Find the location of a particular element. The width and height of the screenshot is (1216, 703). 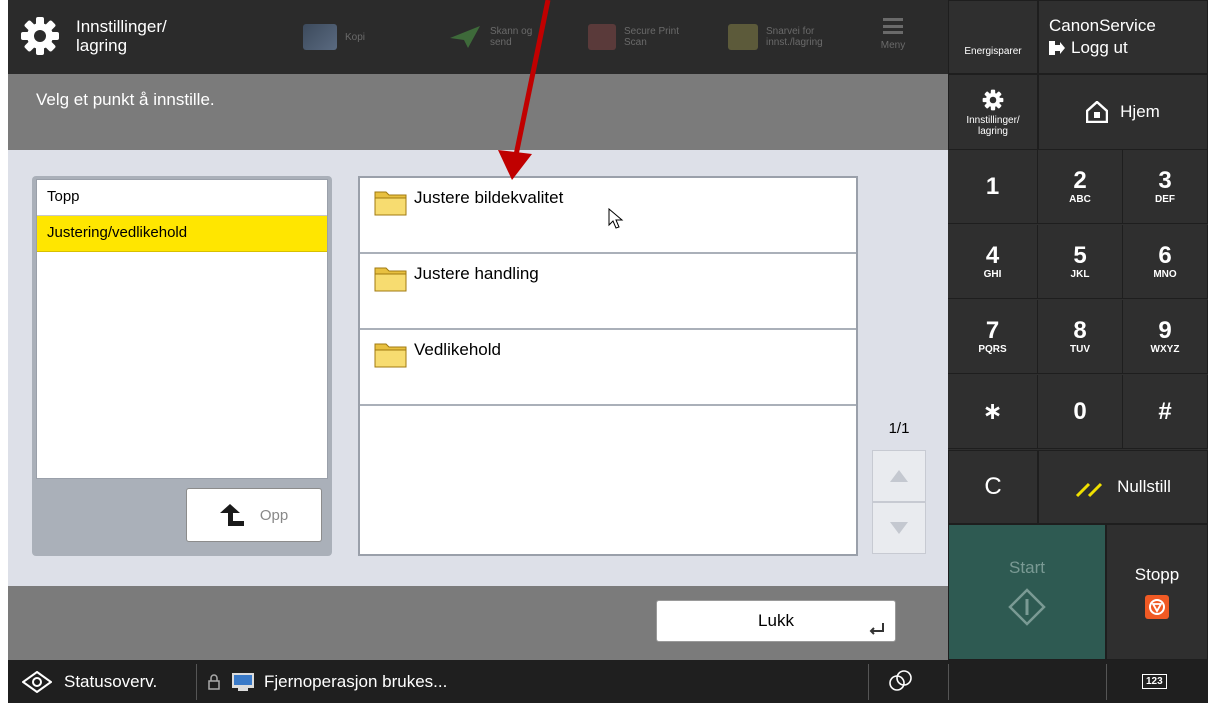

keypad-key-letters: GHI is located at coordinates (992, 274).